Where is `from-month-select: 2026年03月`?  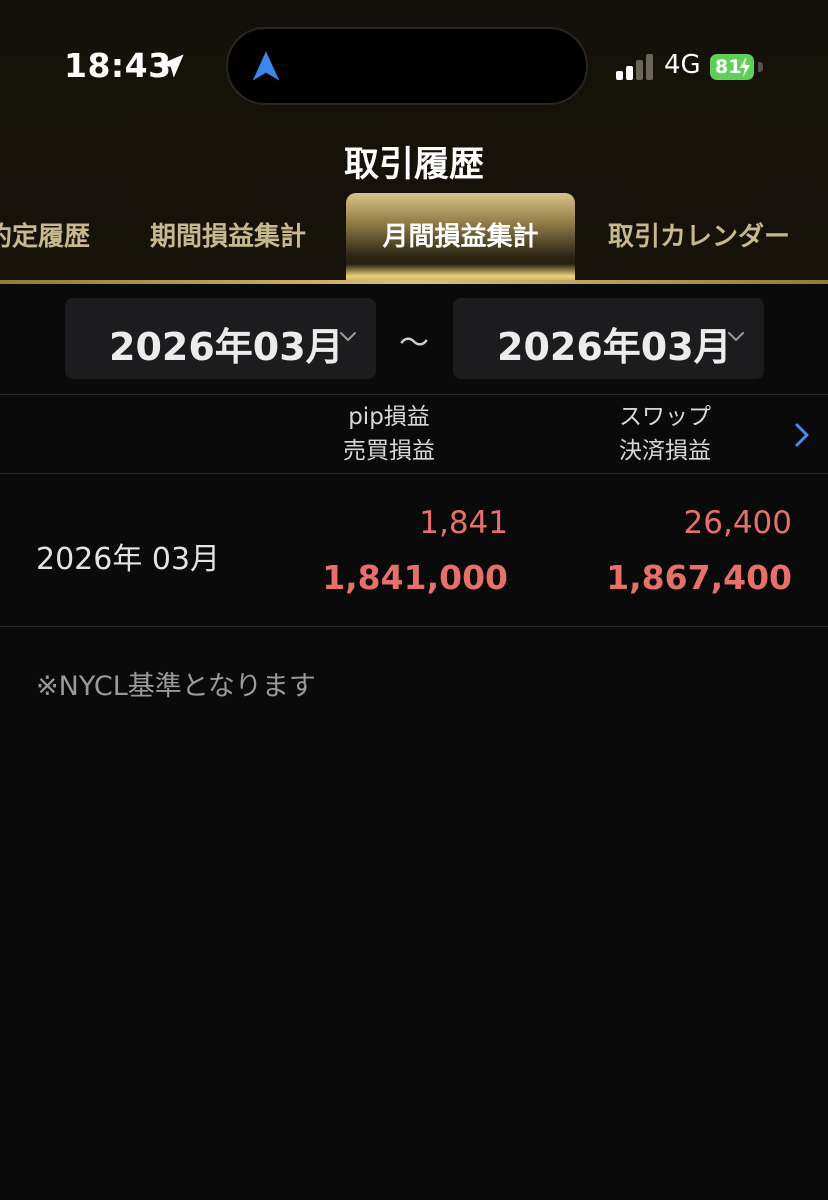
from-month-select: 2026年03月 is located at coordinates (220, 338).